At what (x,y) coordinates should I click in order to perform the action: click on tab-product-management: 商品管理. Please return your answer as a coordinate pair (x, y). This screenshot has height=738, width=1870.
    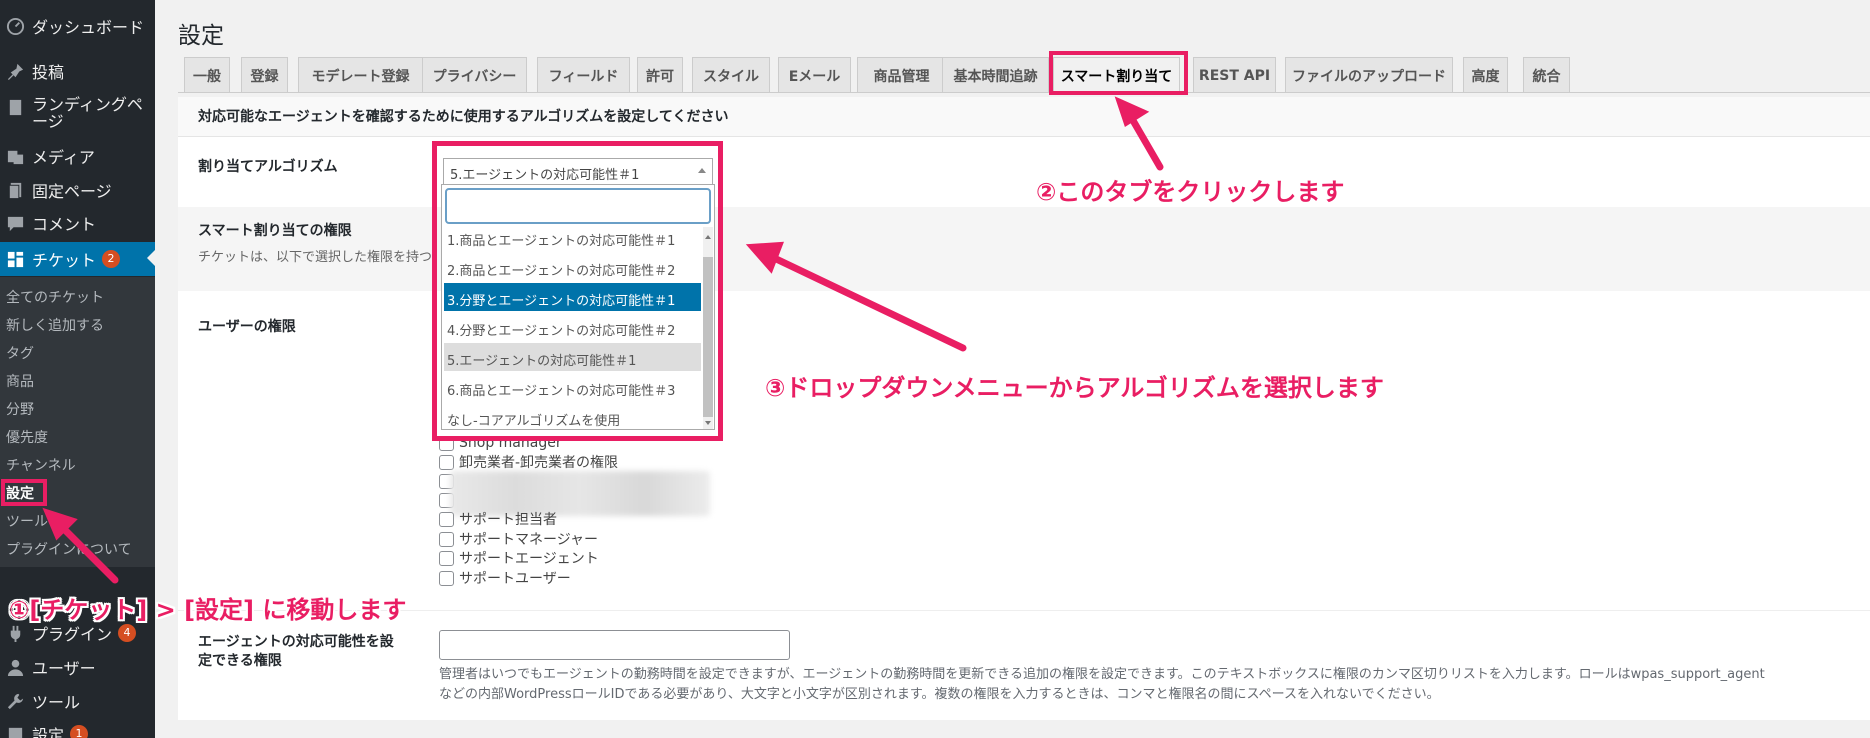
    Looking at the image, I should click on (901, 75).